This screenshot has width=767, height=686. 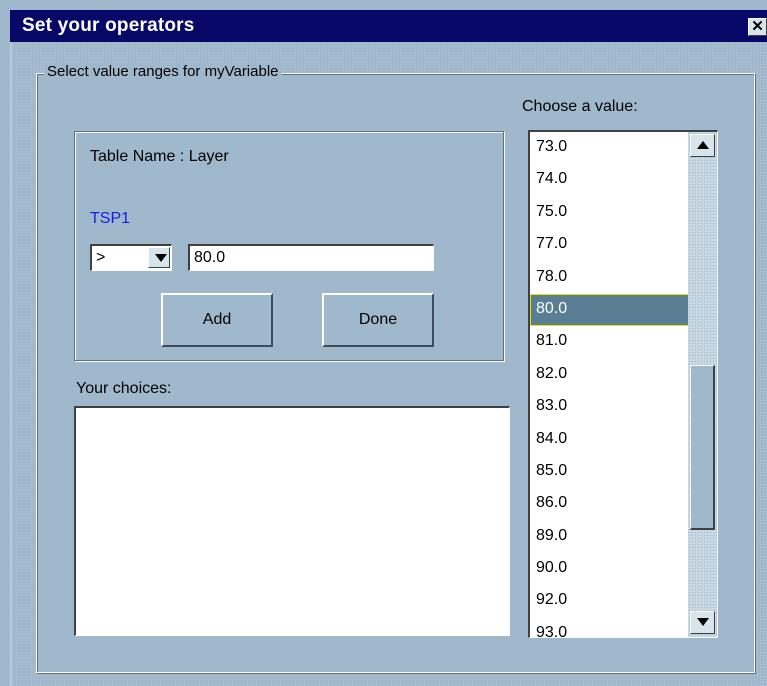 What do you see at coordinates (388, 26) in the screenshot?
I see `title-bar: Set your operators ✕` at bounding box center [388, 26].